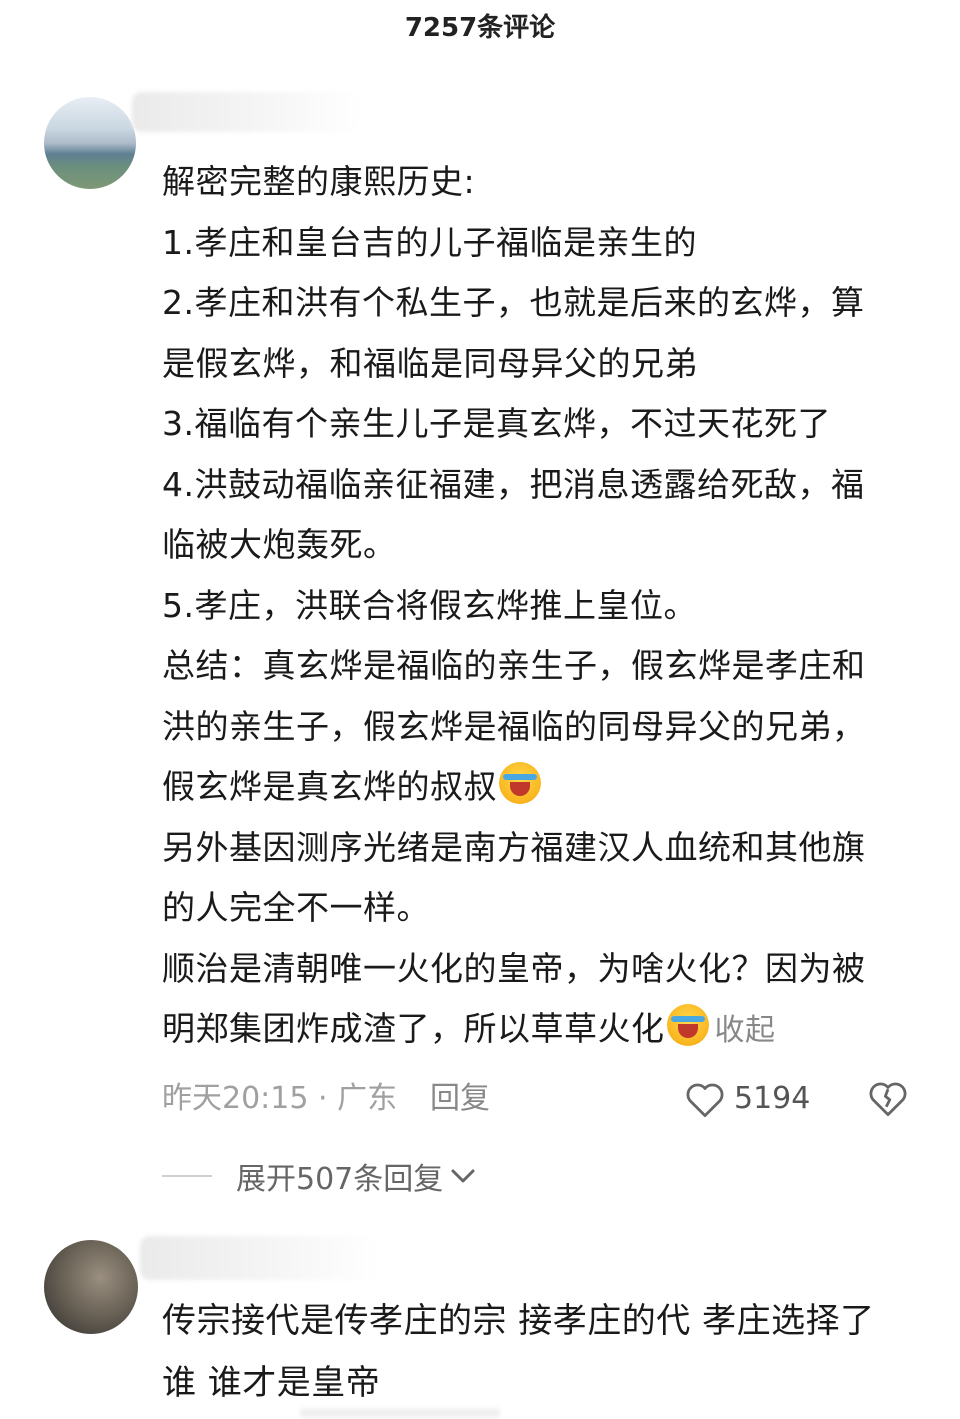 The width and height of the screenshot is (960, 1419). Describe the element at coordinates (542, 1352) in the screenshot. I see `comment-text: 传宗接代是传孝庄的宗 接孝庄的代 孝庄选择了 谁 谁才是皇帝` at that location.